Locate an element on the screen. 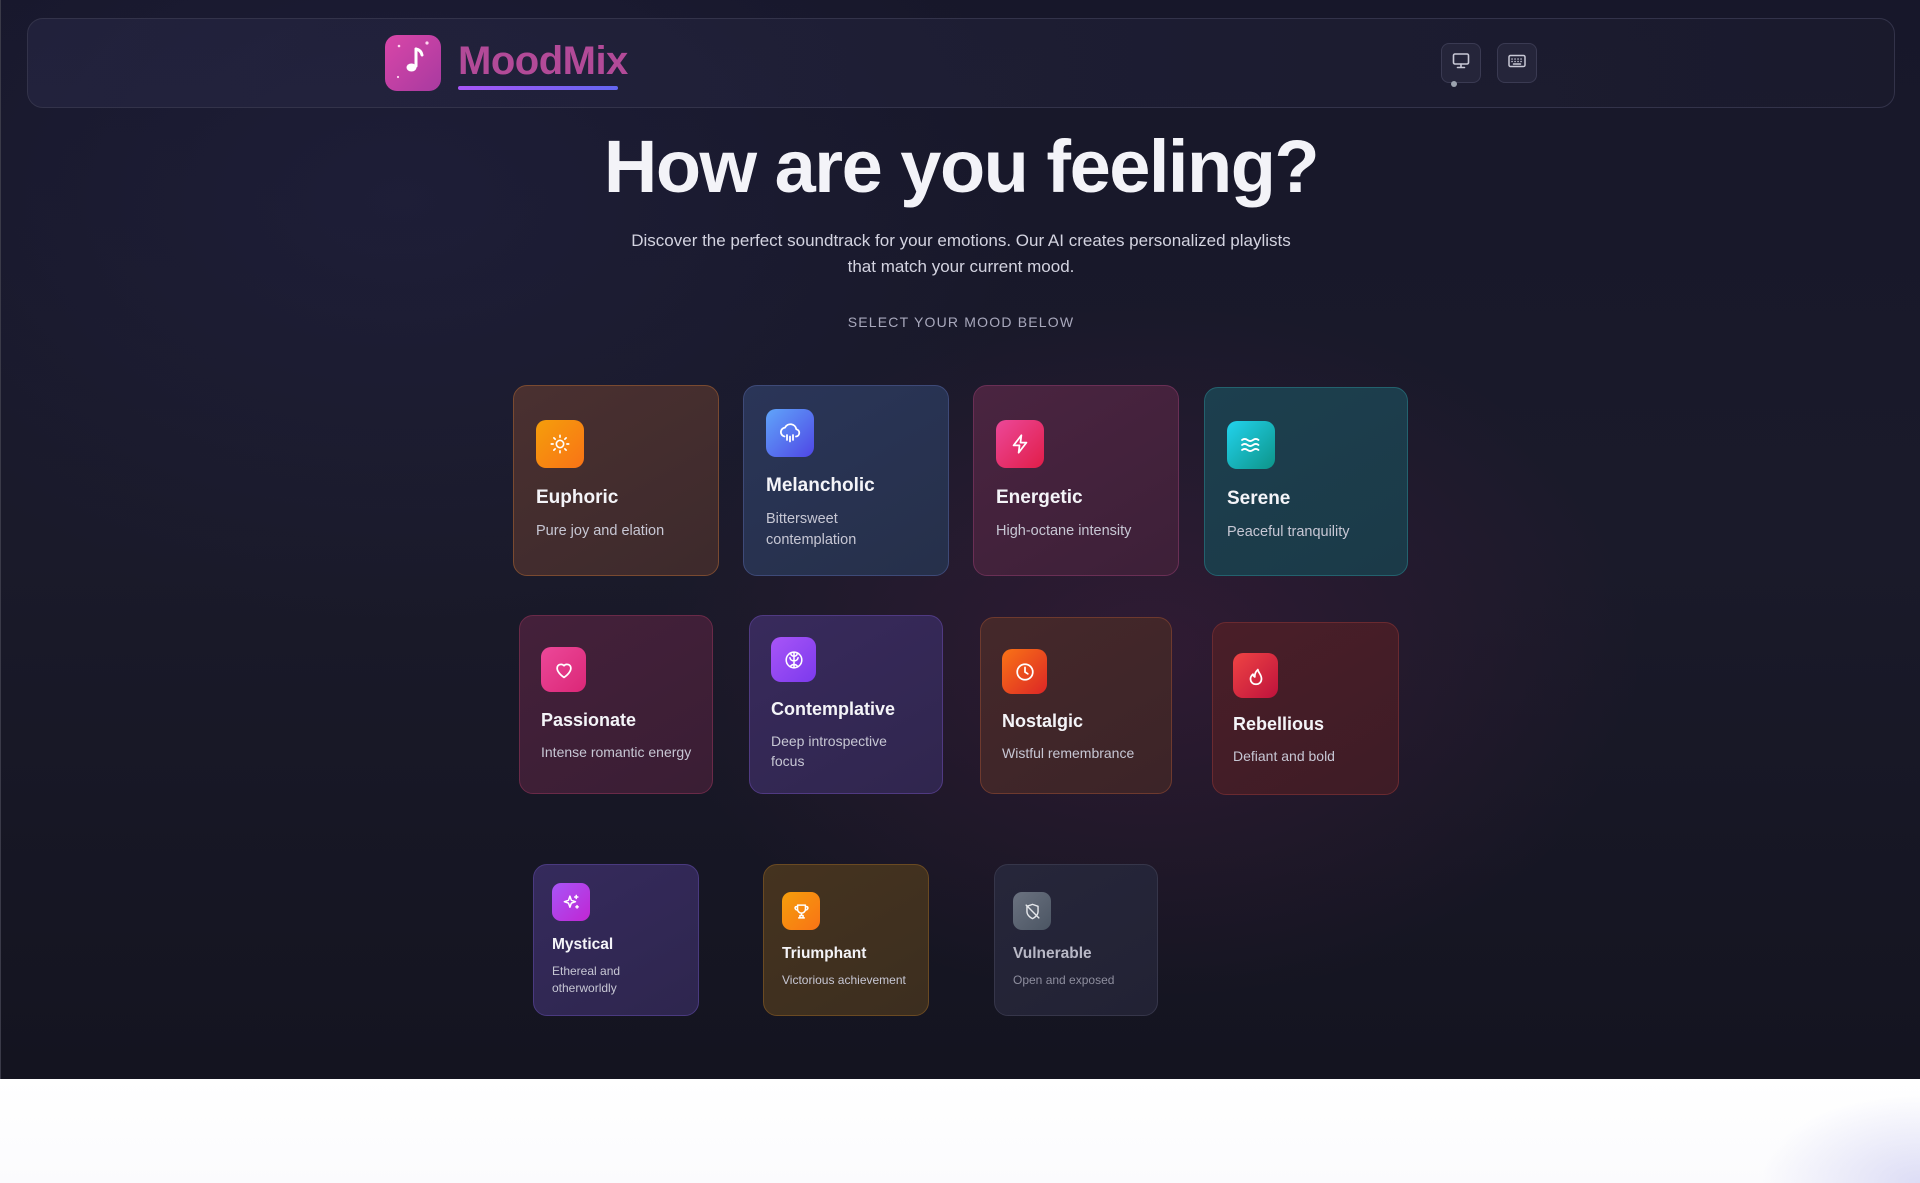 The width and height of the screenshot is (1920, 1183). mood-name: Triumphant is located at coordinates (824, 953).